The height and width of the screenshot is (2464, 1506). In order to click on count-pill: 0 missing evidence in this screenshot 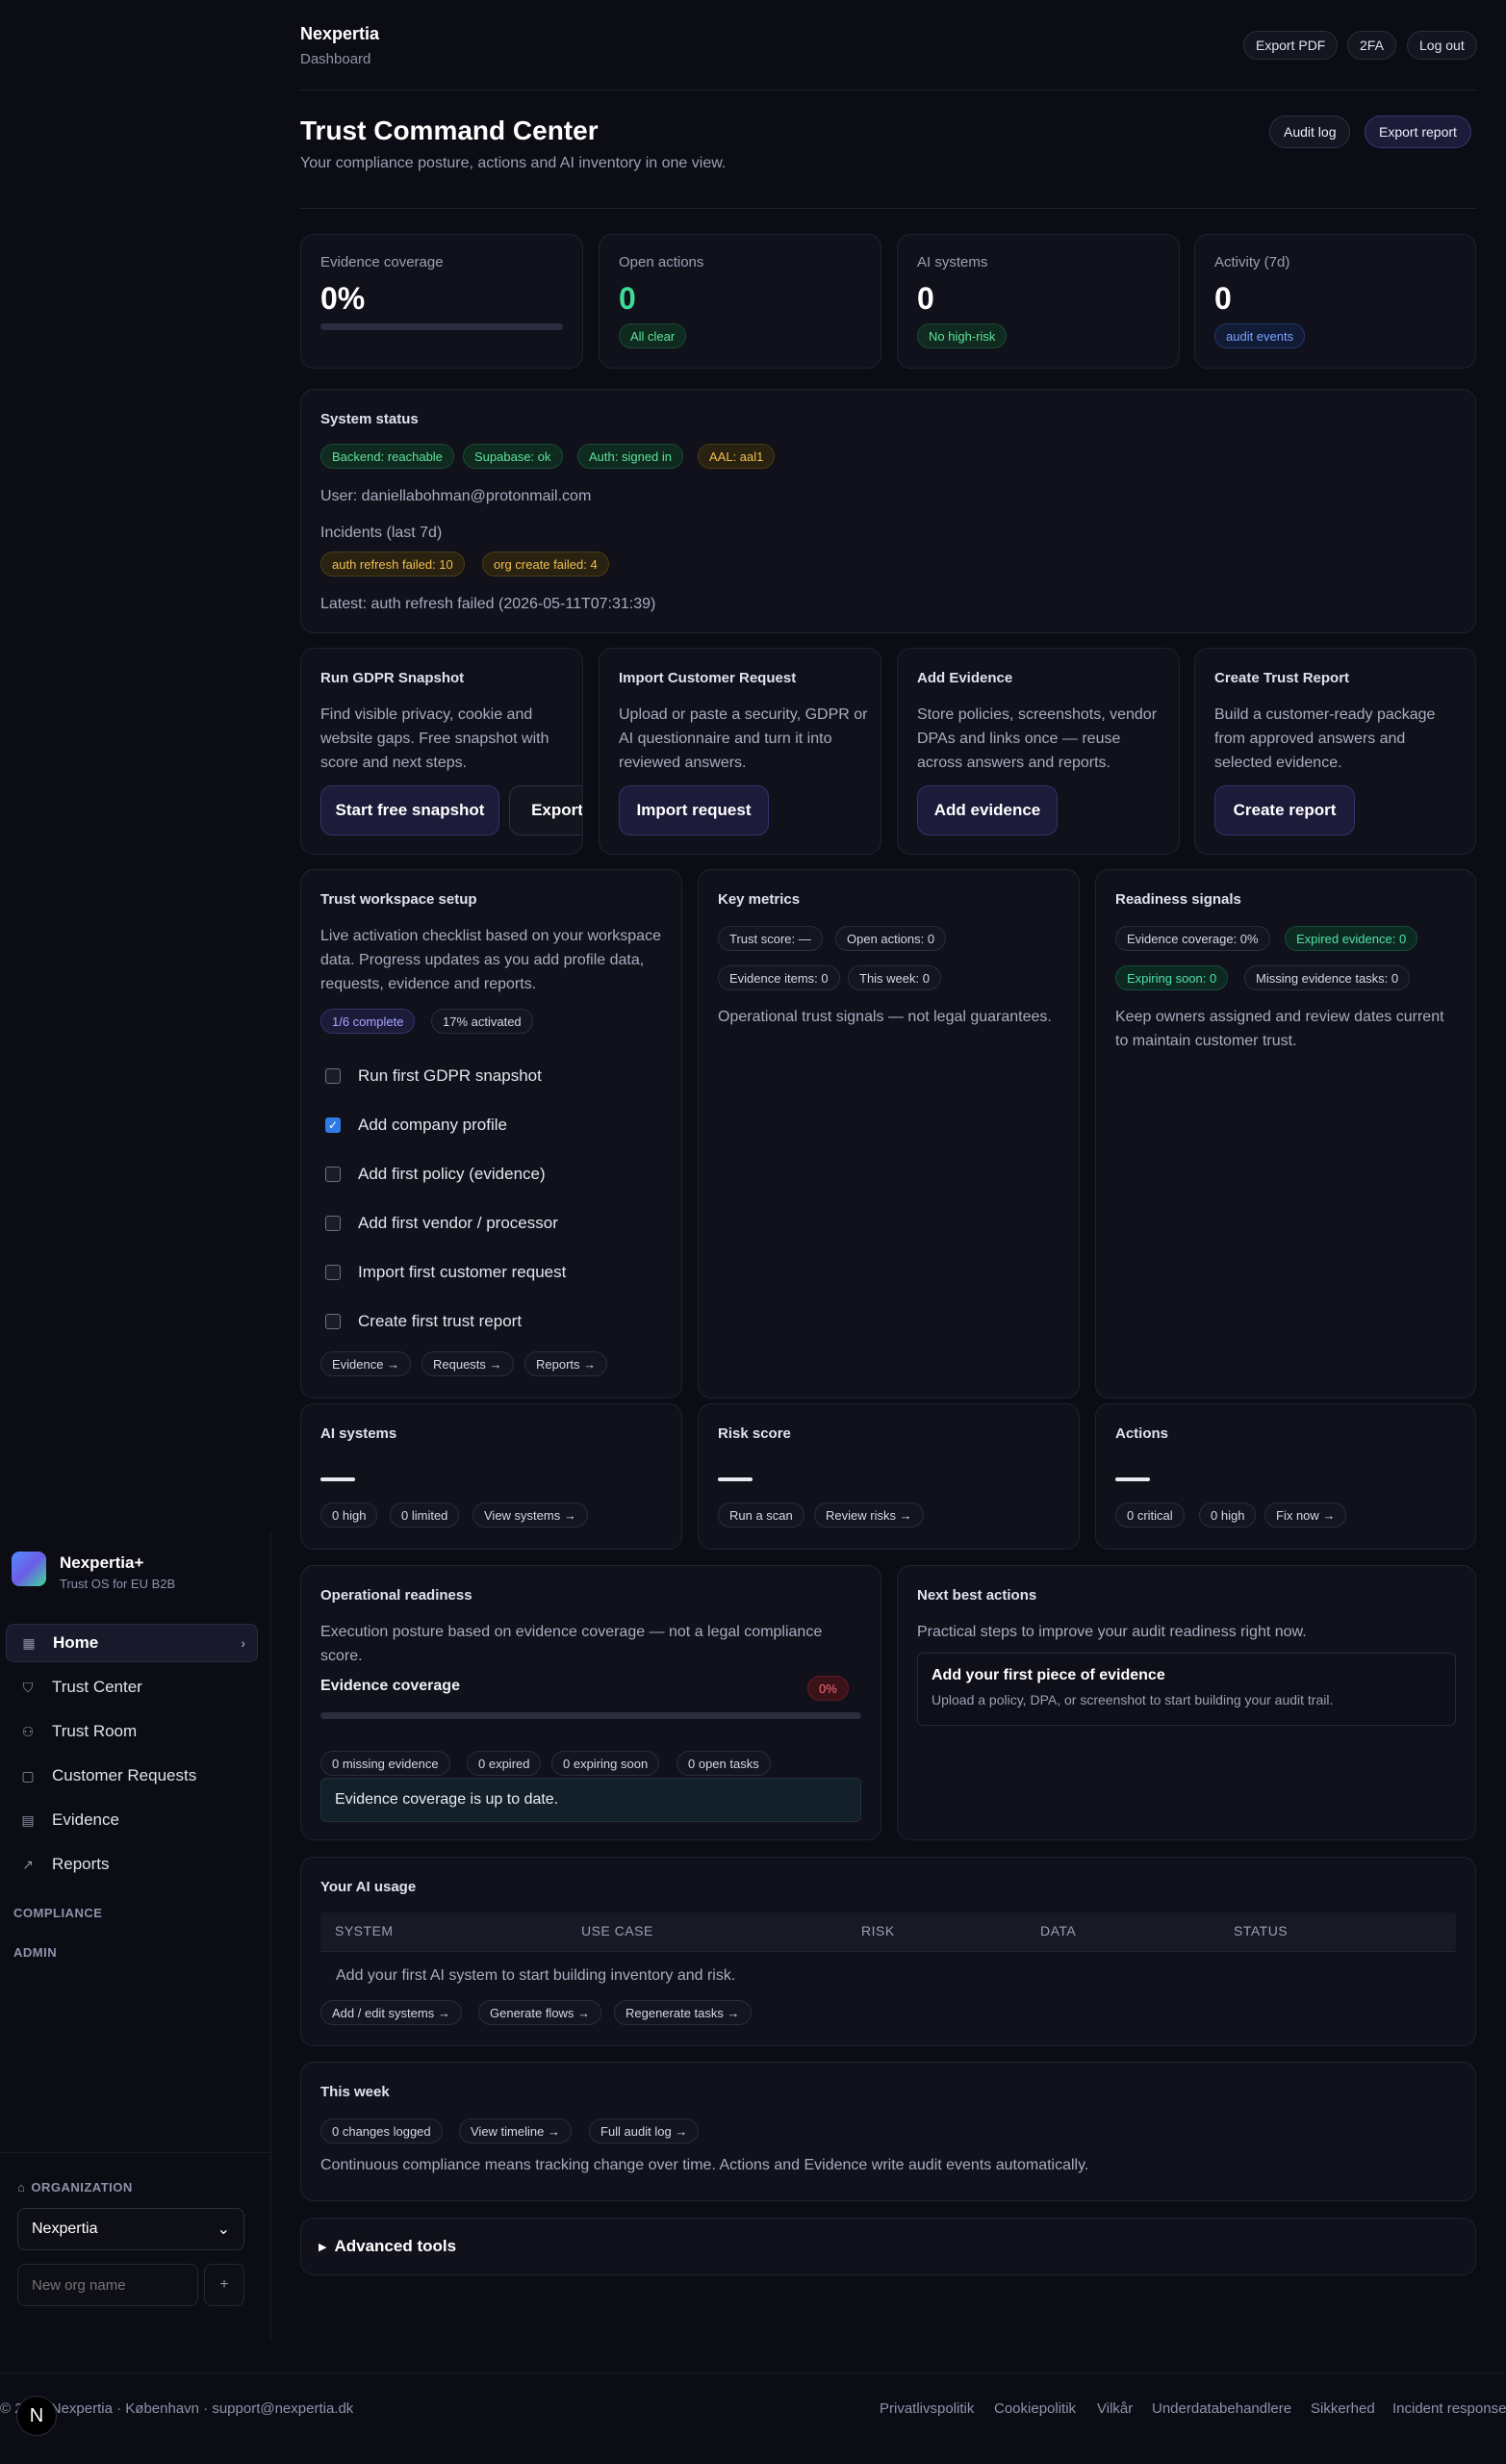, I will do `click(385, 1763)`.